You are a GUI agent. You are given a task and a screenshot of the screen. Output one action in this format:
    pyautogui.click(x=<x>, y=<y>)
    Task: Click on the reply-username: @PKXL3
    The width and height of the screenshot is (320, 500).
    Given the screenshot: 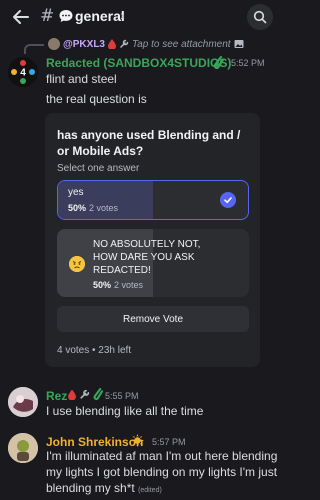 What is the action you would take?
    pyautogui.click(x=84, y=44)
    